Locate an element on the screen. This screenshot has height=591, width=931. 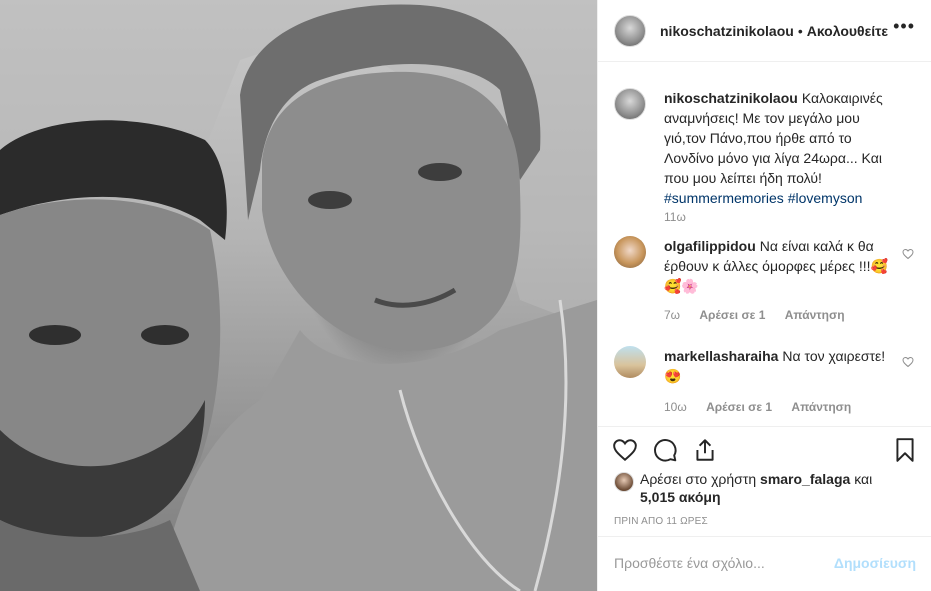
comment-time: 10ω is located at coordinates (675, 407).